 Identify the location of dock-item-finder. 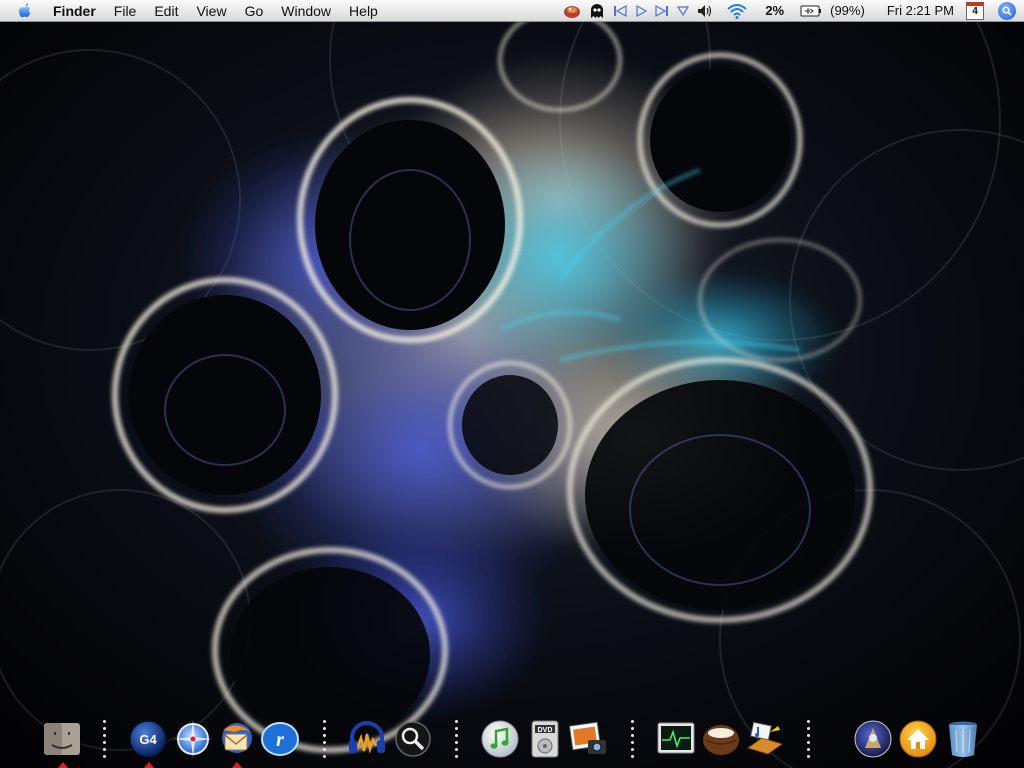
(62, 743).